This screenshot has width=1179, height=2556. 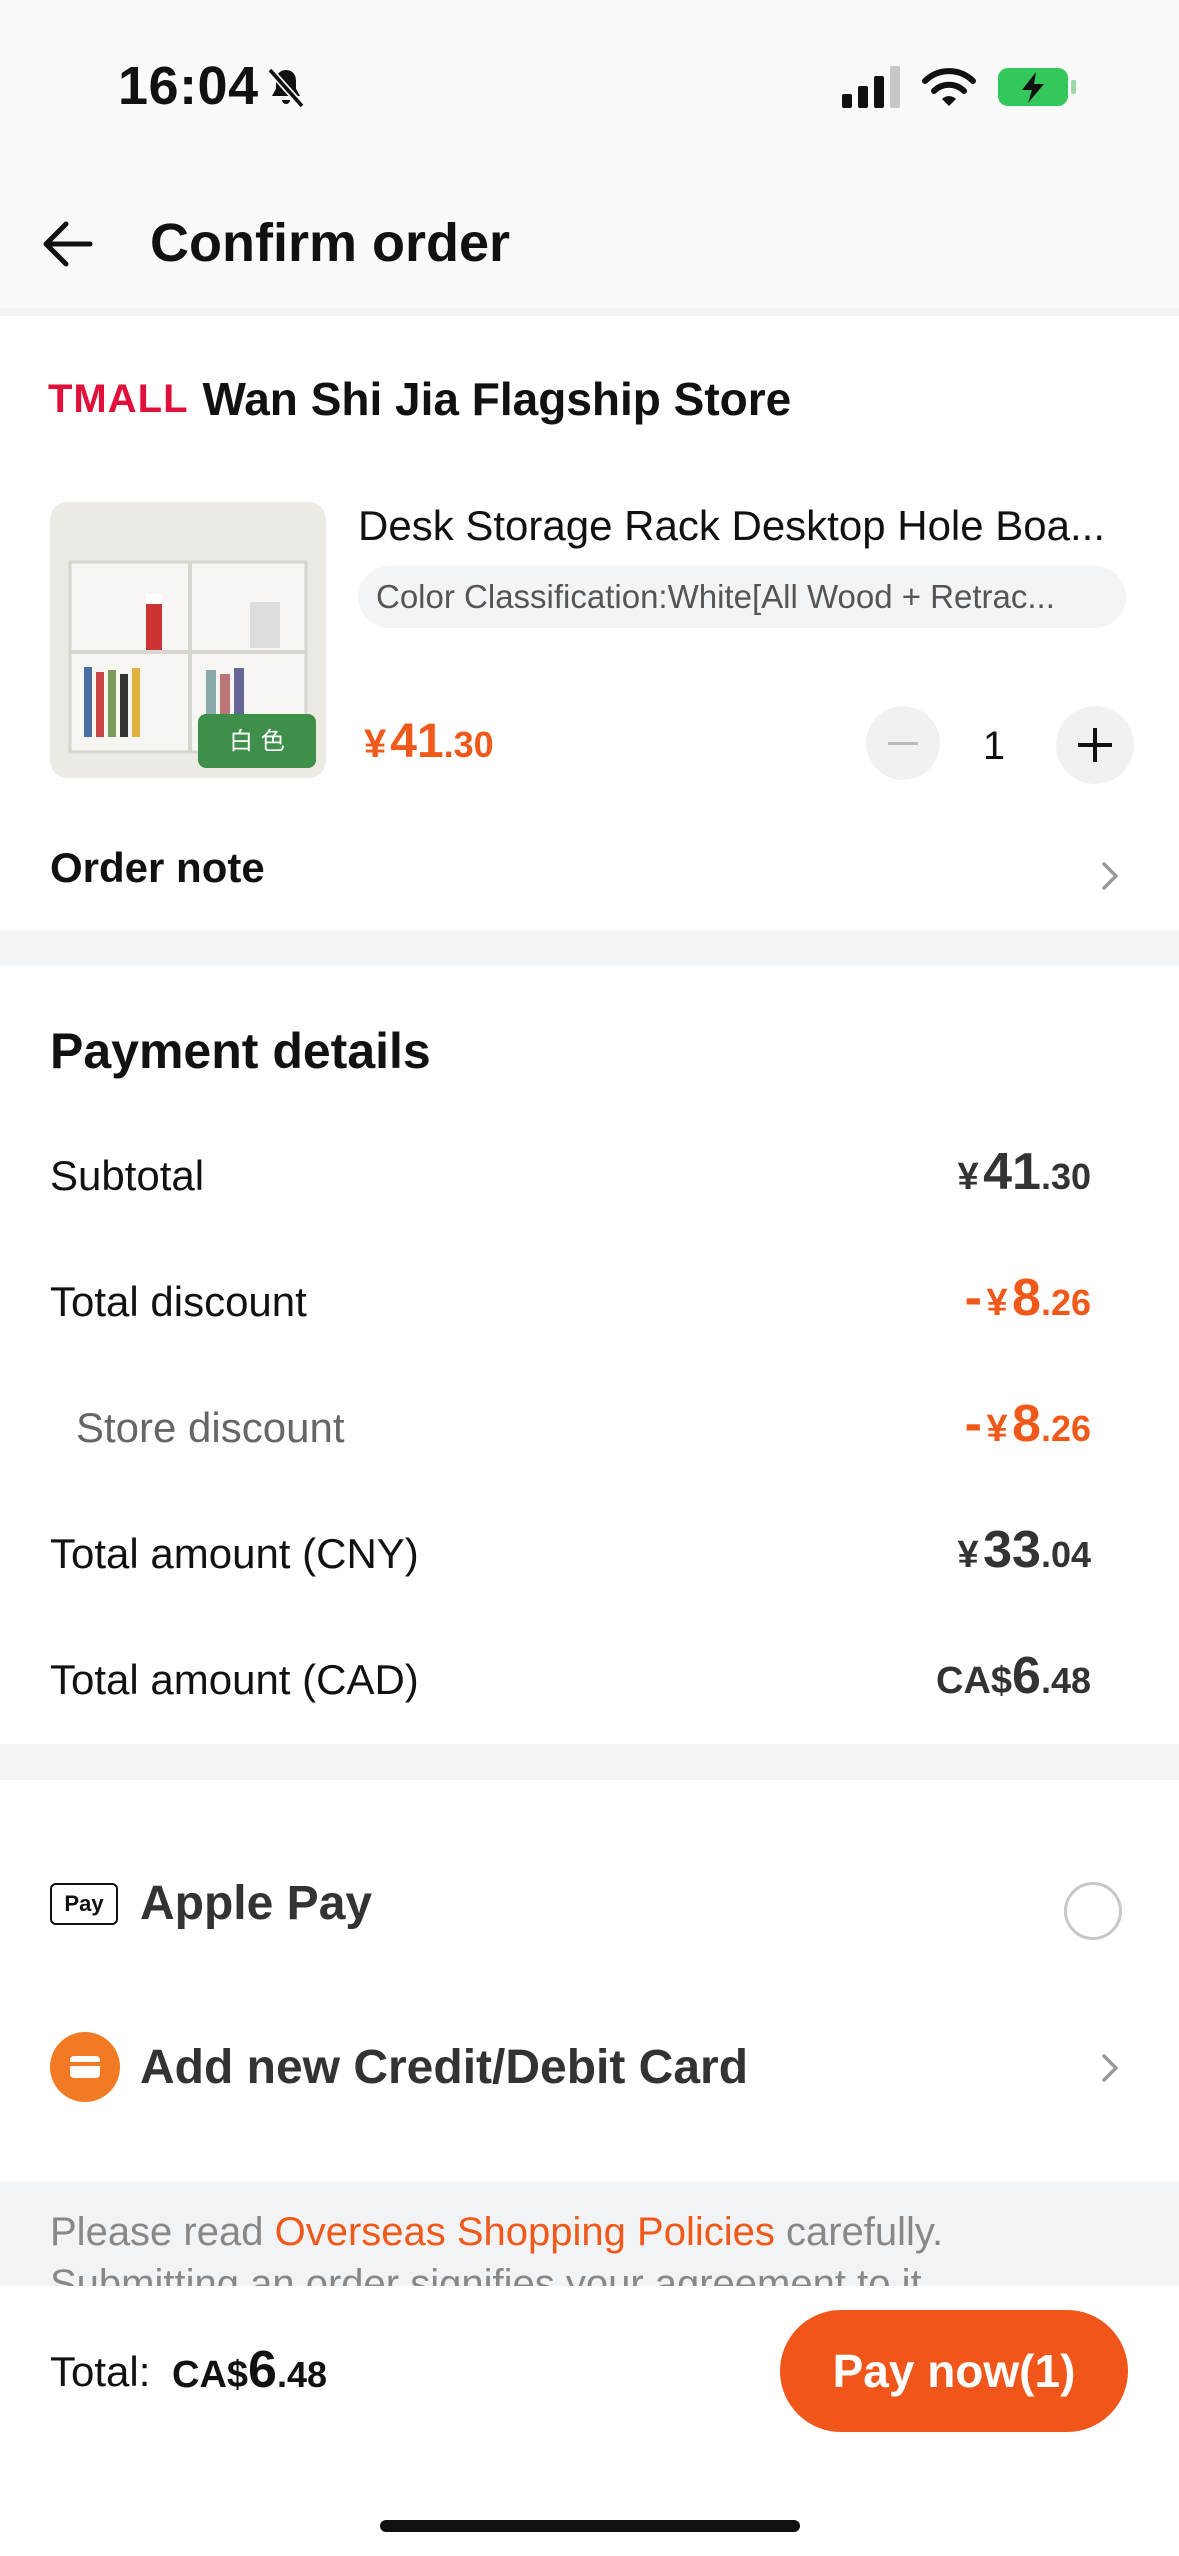 What do you see at coordinates (1013, 1676) in the screenshot?
I see `total-cad-value: CA$6.48` at bounding box center [1013, 1676].